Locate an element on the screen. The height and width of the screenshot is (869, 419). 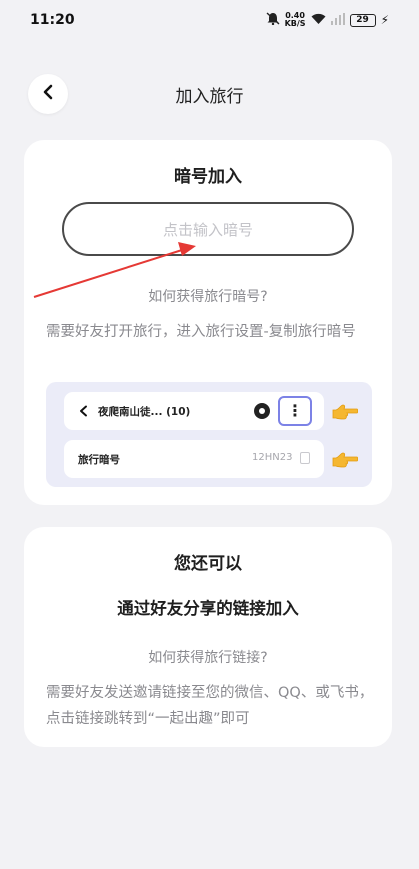
battery-icon: 29 is located at coordinates (362, 20).